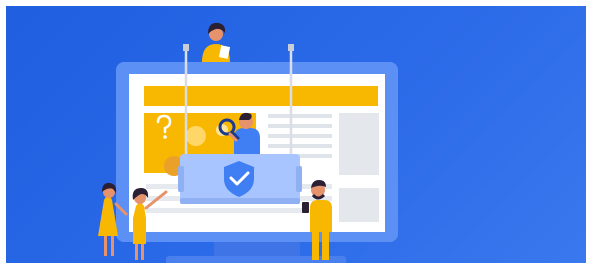 The height and width of the screenshot is (263, 592). Describe the element at coordinates (261, 96) in the screenshot. I see `header-bar` at that location.